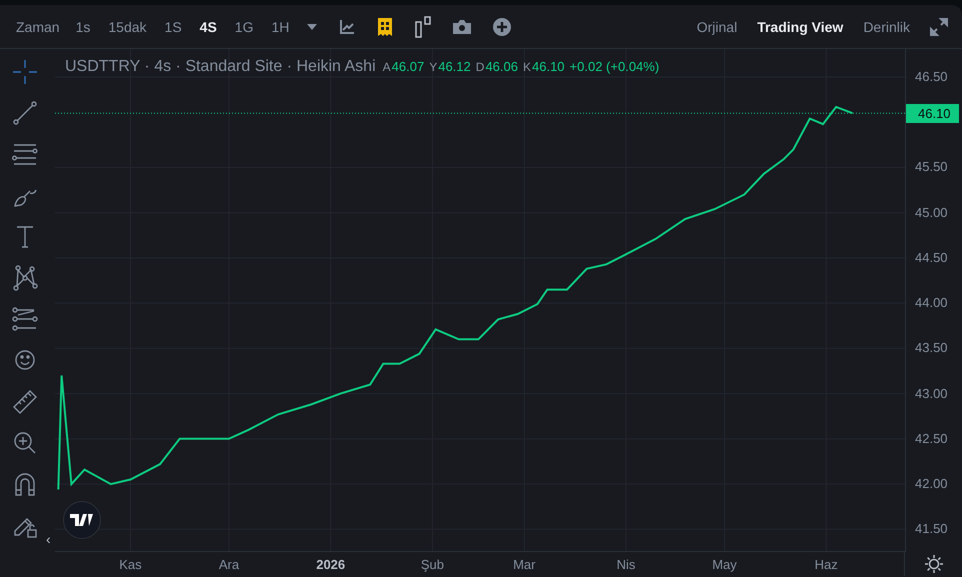 The image size is (962, 577). I want to click on ohlc-value: D46.06, so click(497, 66).